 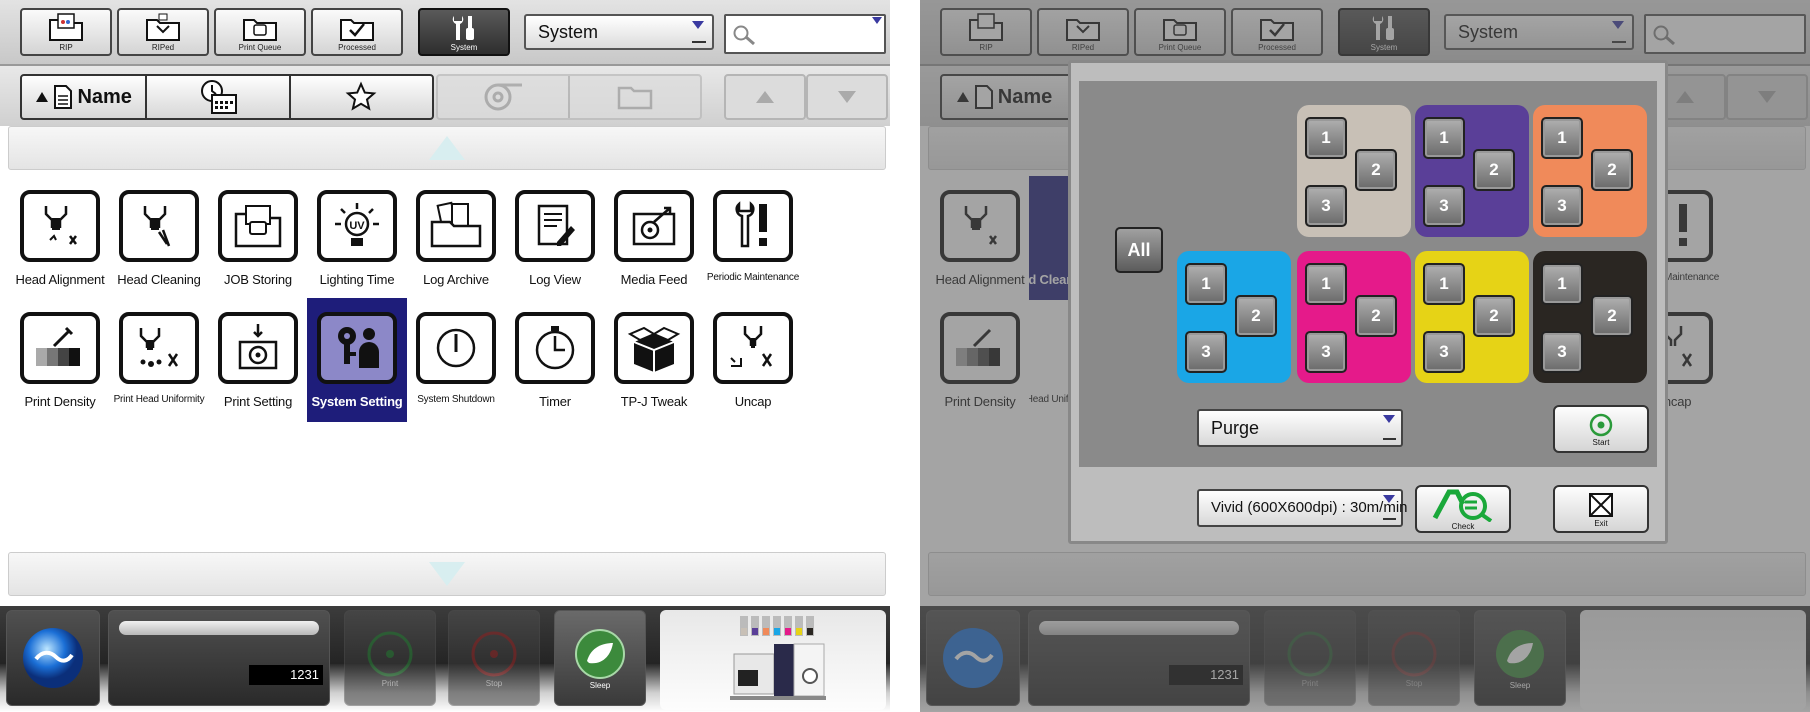 I want to click on tile-timer: Timer, so click(x=555, y=364).